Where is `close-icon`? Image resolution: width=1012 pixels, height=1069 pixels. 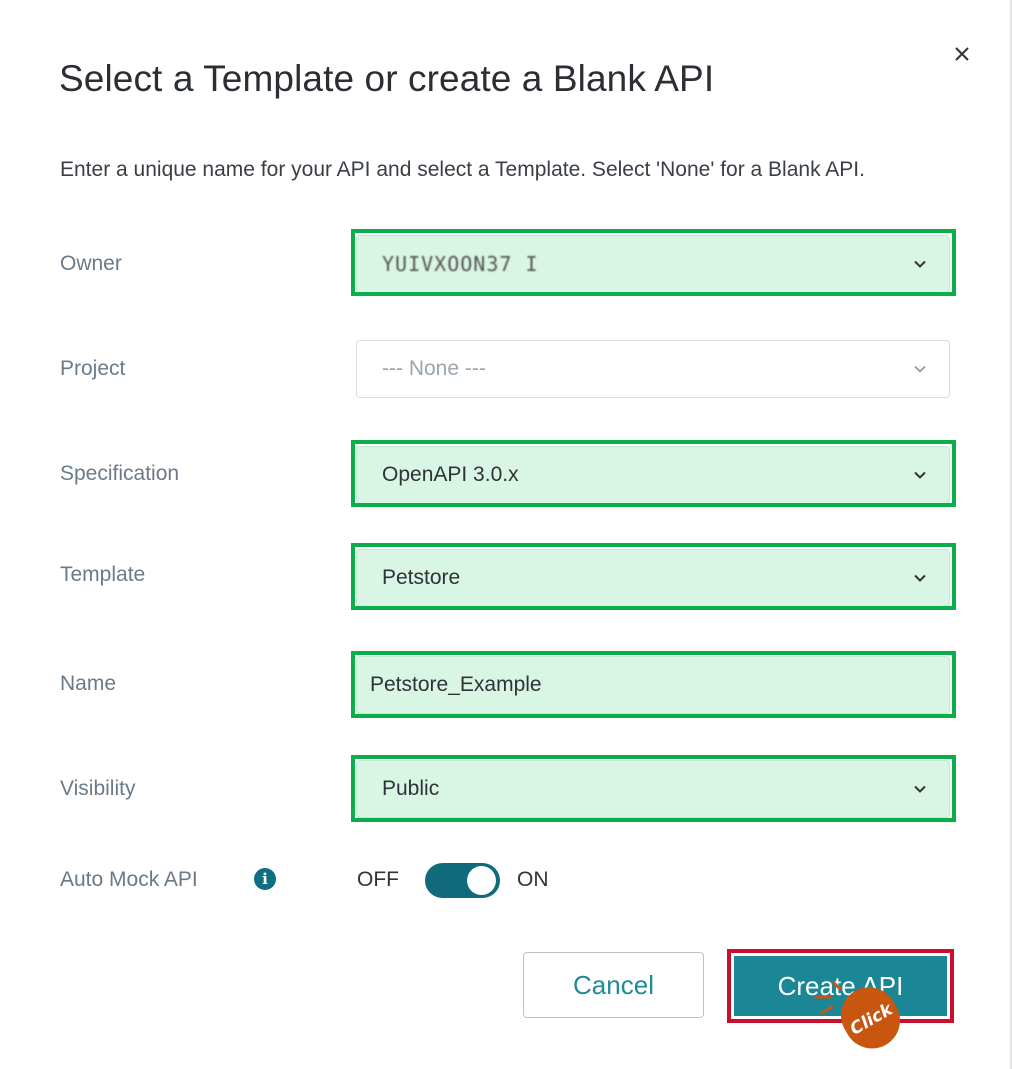 close-icon is located at coordinates (962, 54).